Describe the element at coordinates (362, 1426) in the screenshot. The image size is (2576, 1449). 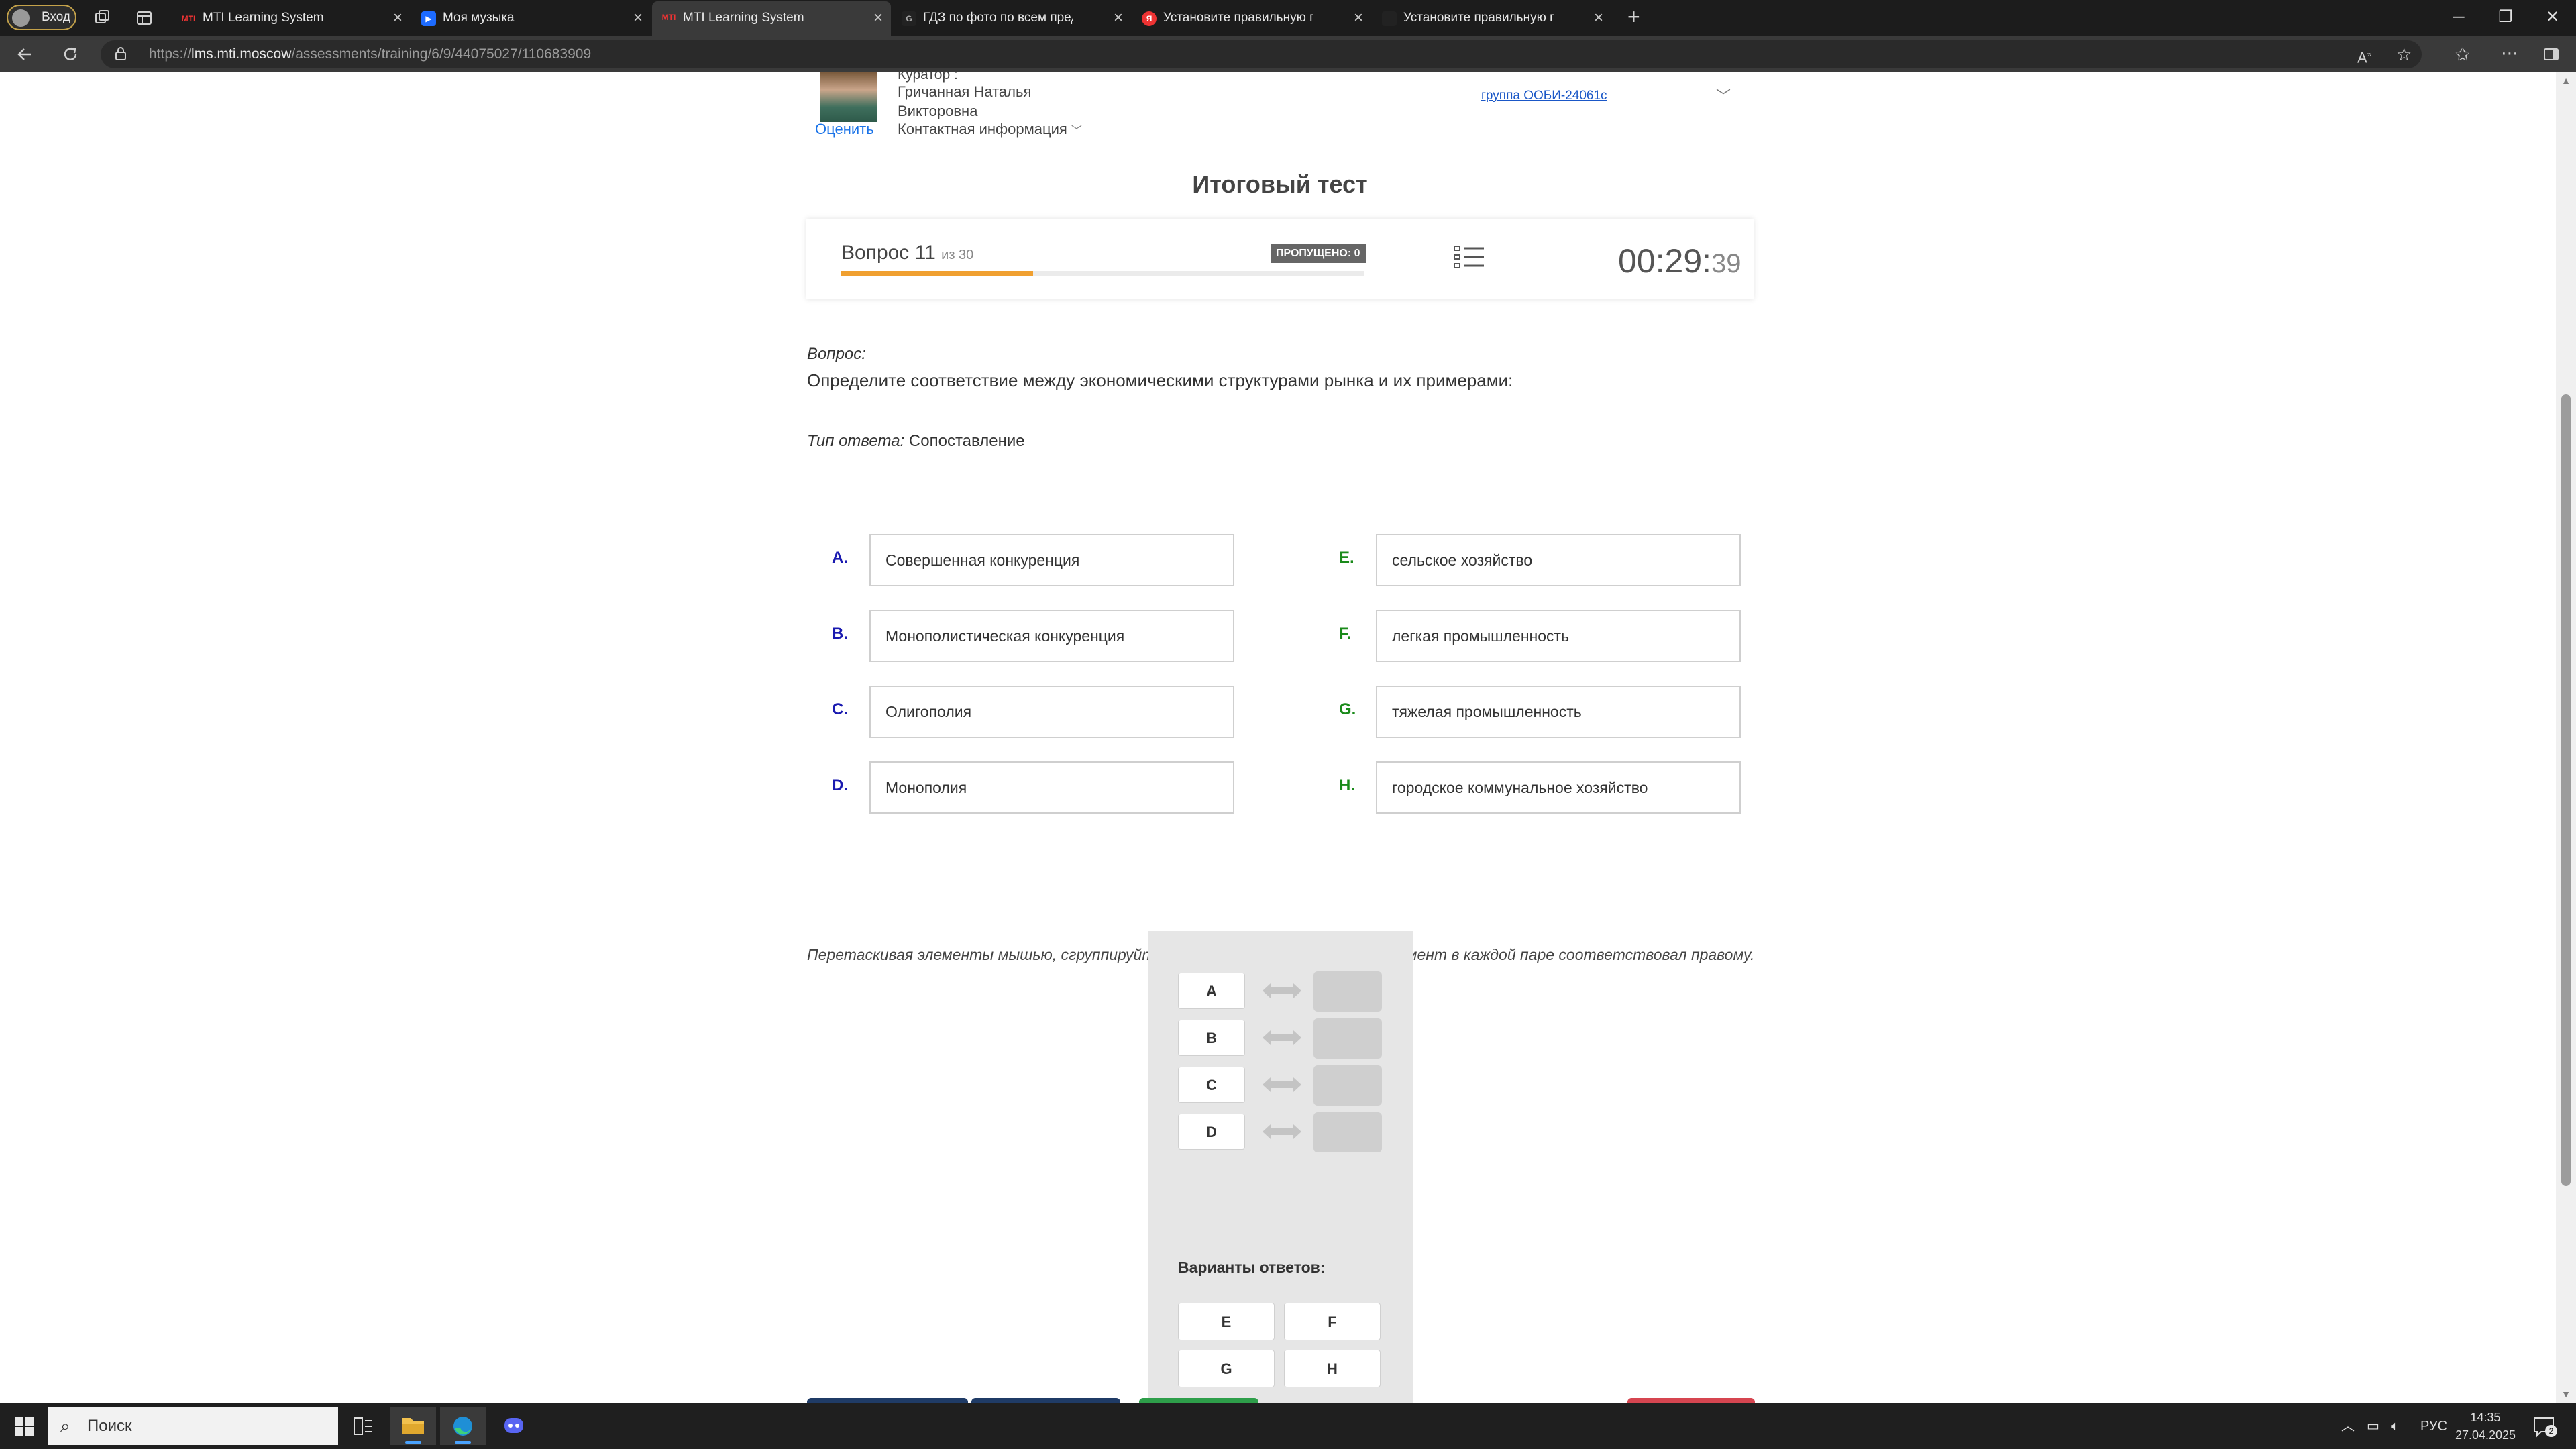
I see `task-view-icon` at that location.